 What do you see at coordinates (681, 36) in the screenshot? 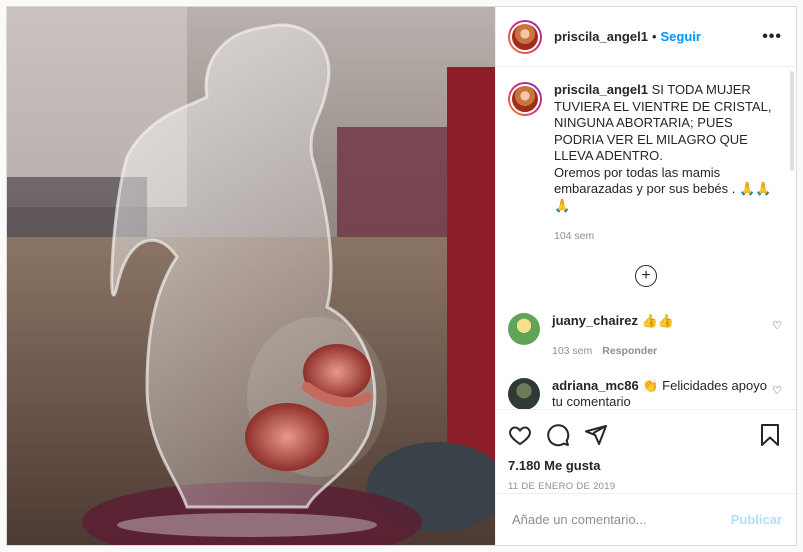
I see `follow-button: Seguir` at bounding box center [681, 36].